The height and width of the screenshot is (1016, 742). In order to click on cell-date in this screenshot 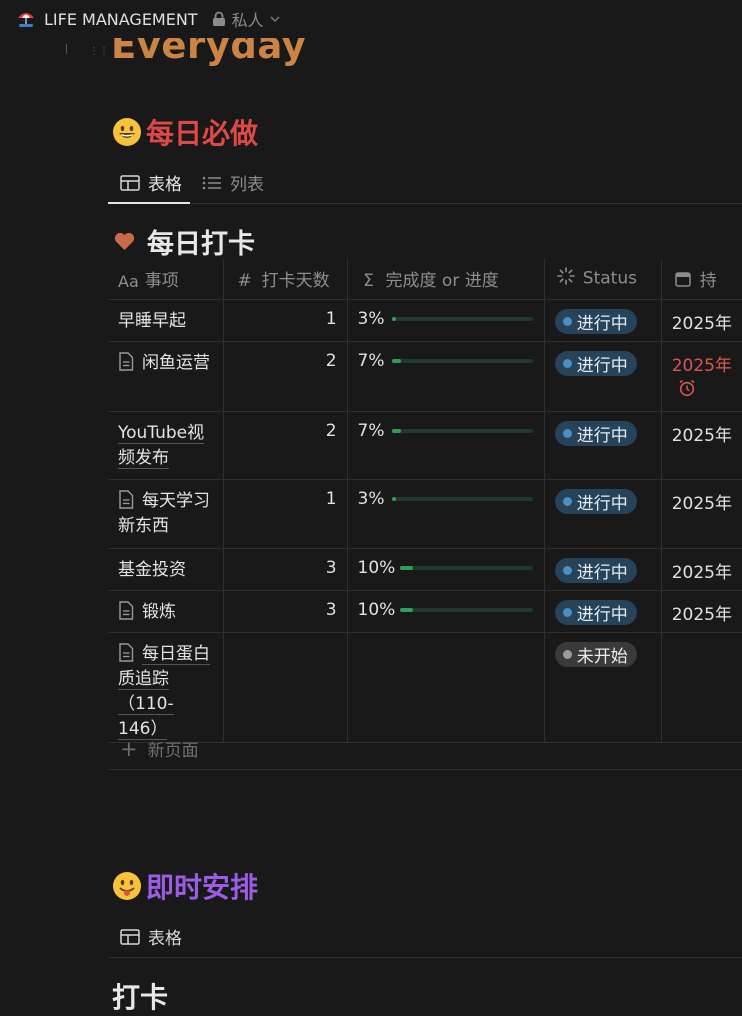, I will do `click(701, 687)`.